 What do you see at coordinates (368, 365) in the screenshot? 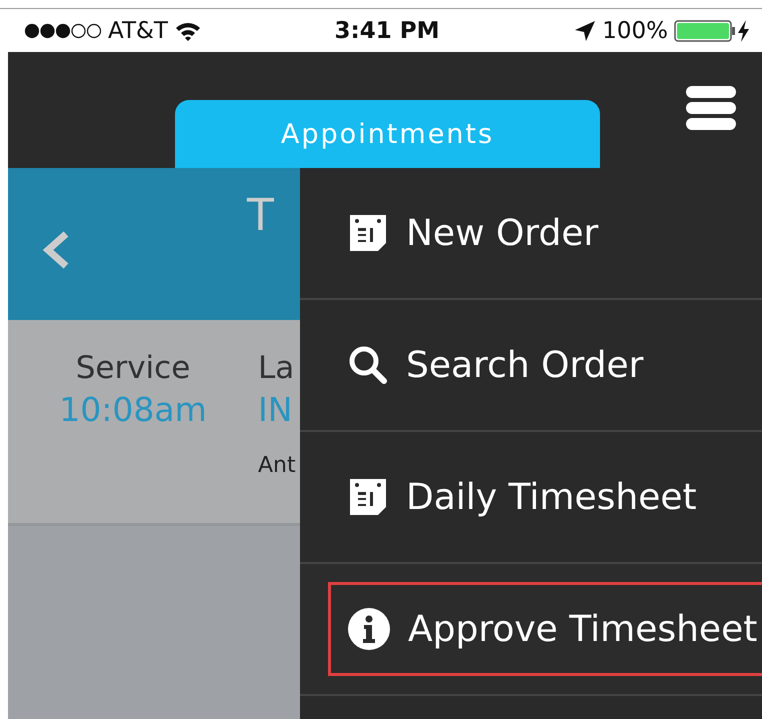
I see `search-icon` at bounding box center [368, 365].